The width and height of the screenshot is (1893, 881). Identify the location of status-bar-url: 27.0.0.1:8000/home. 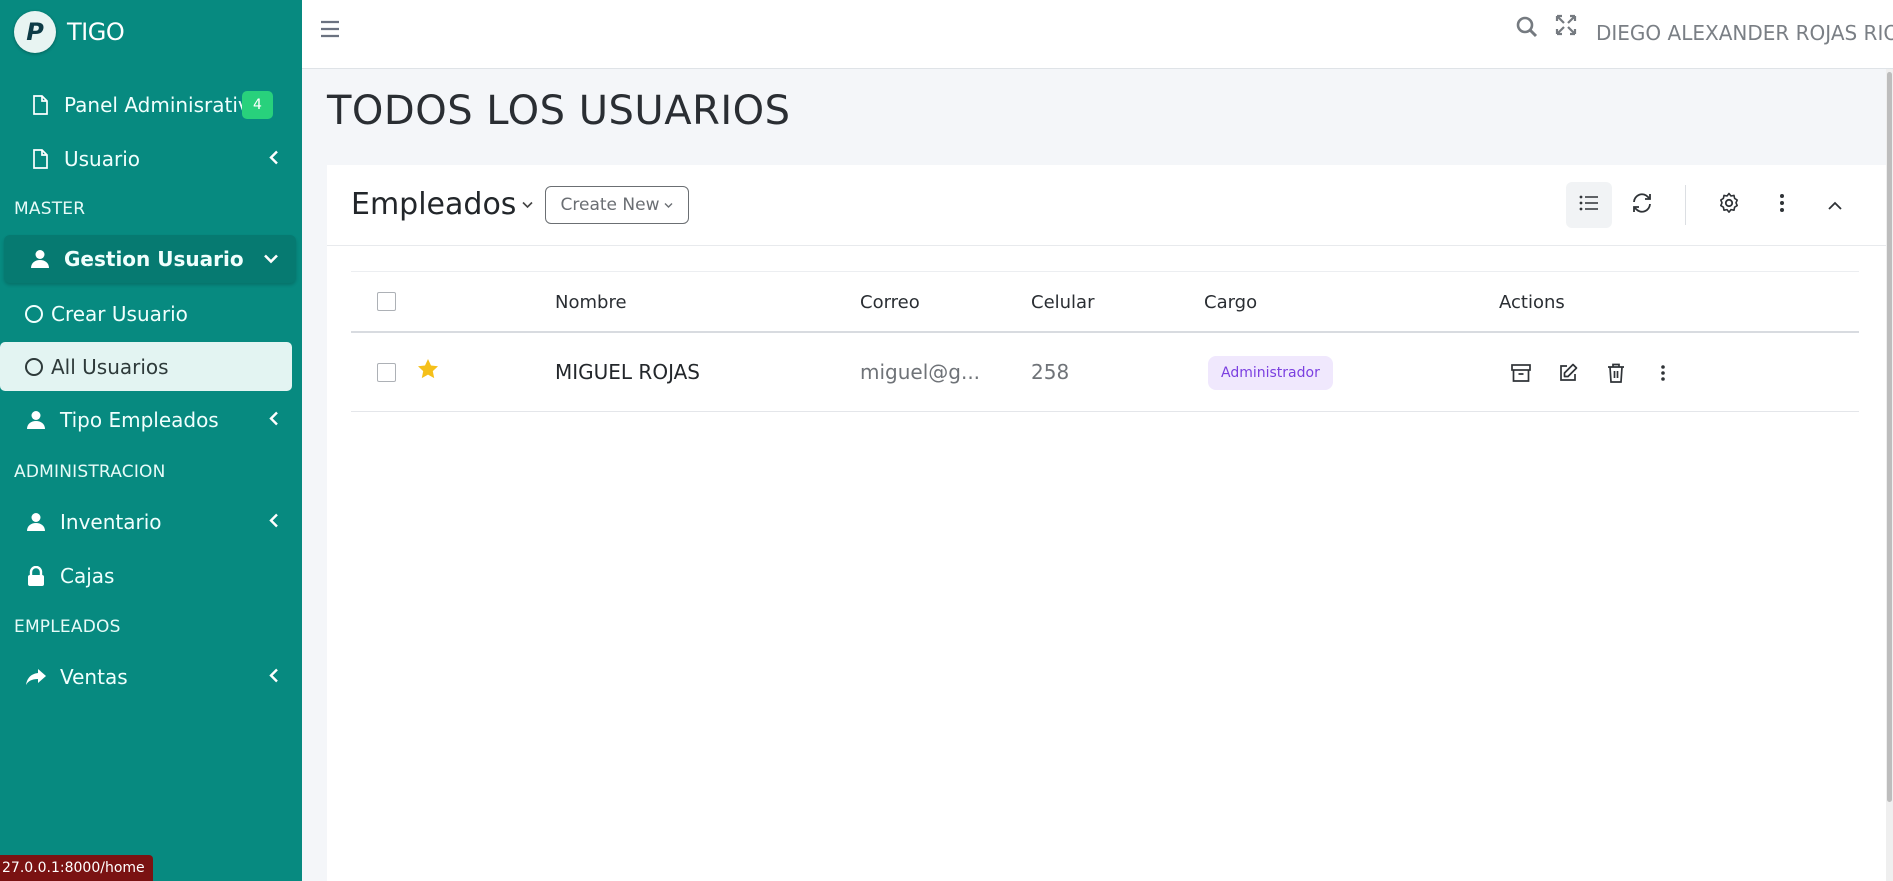
(76, 868).